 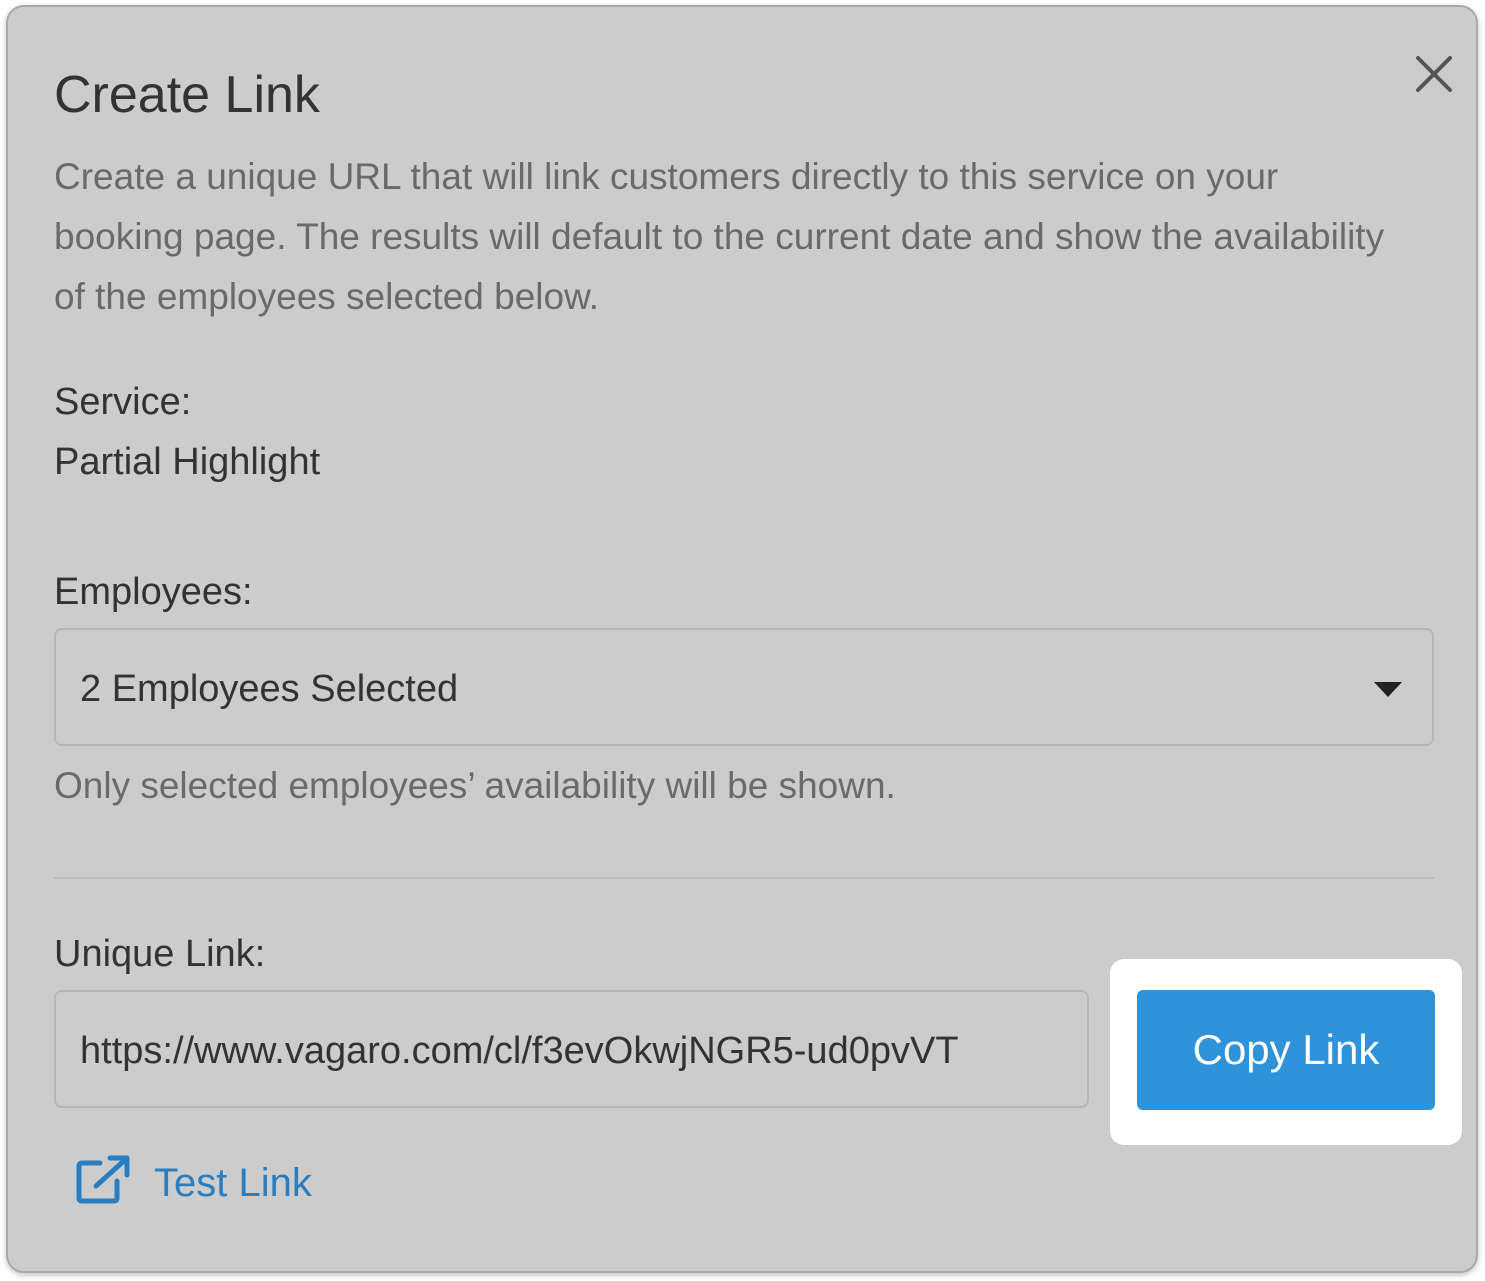 I want to click on close-icon, so click(x=1434, y=74).